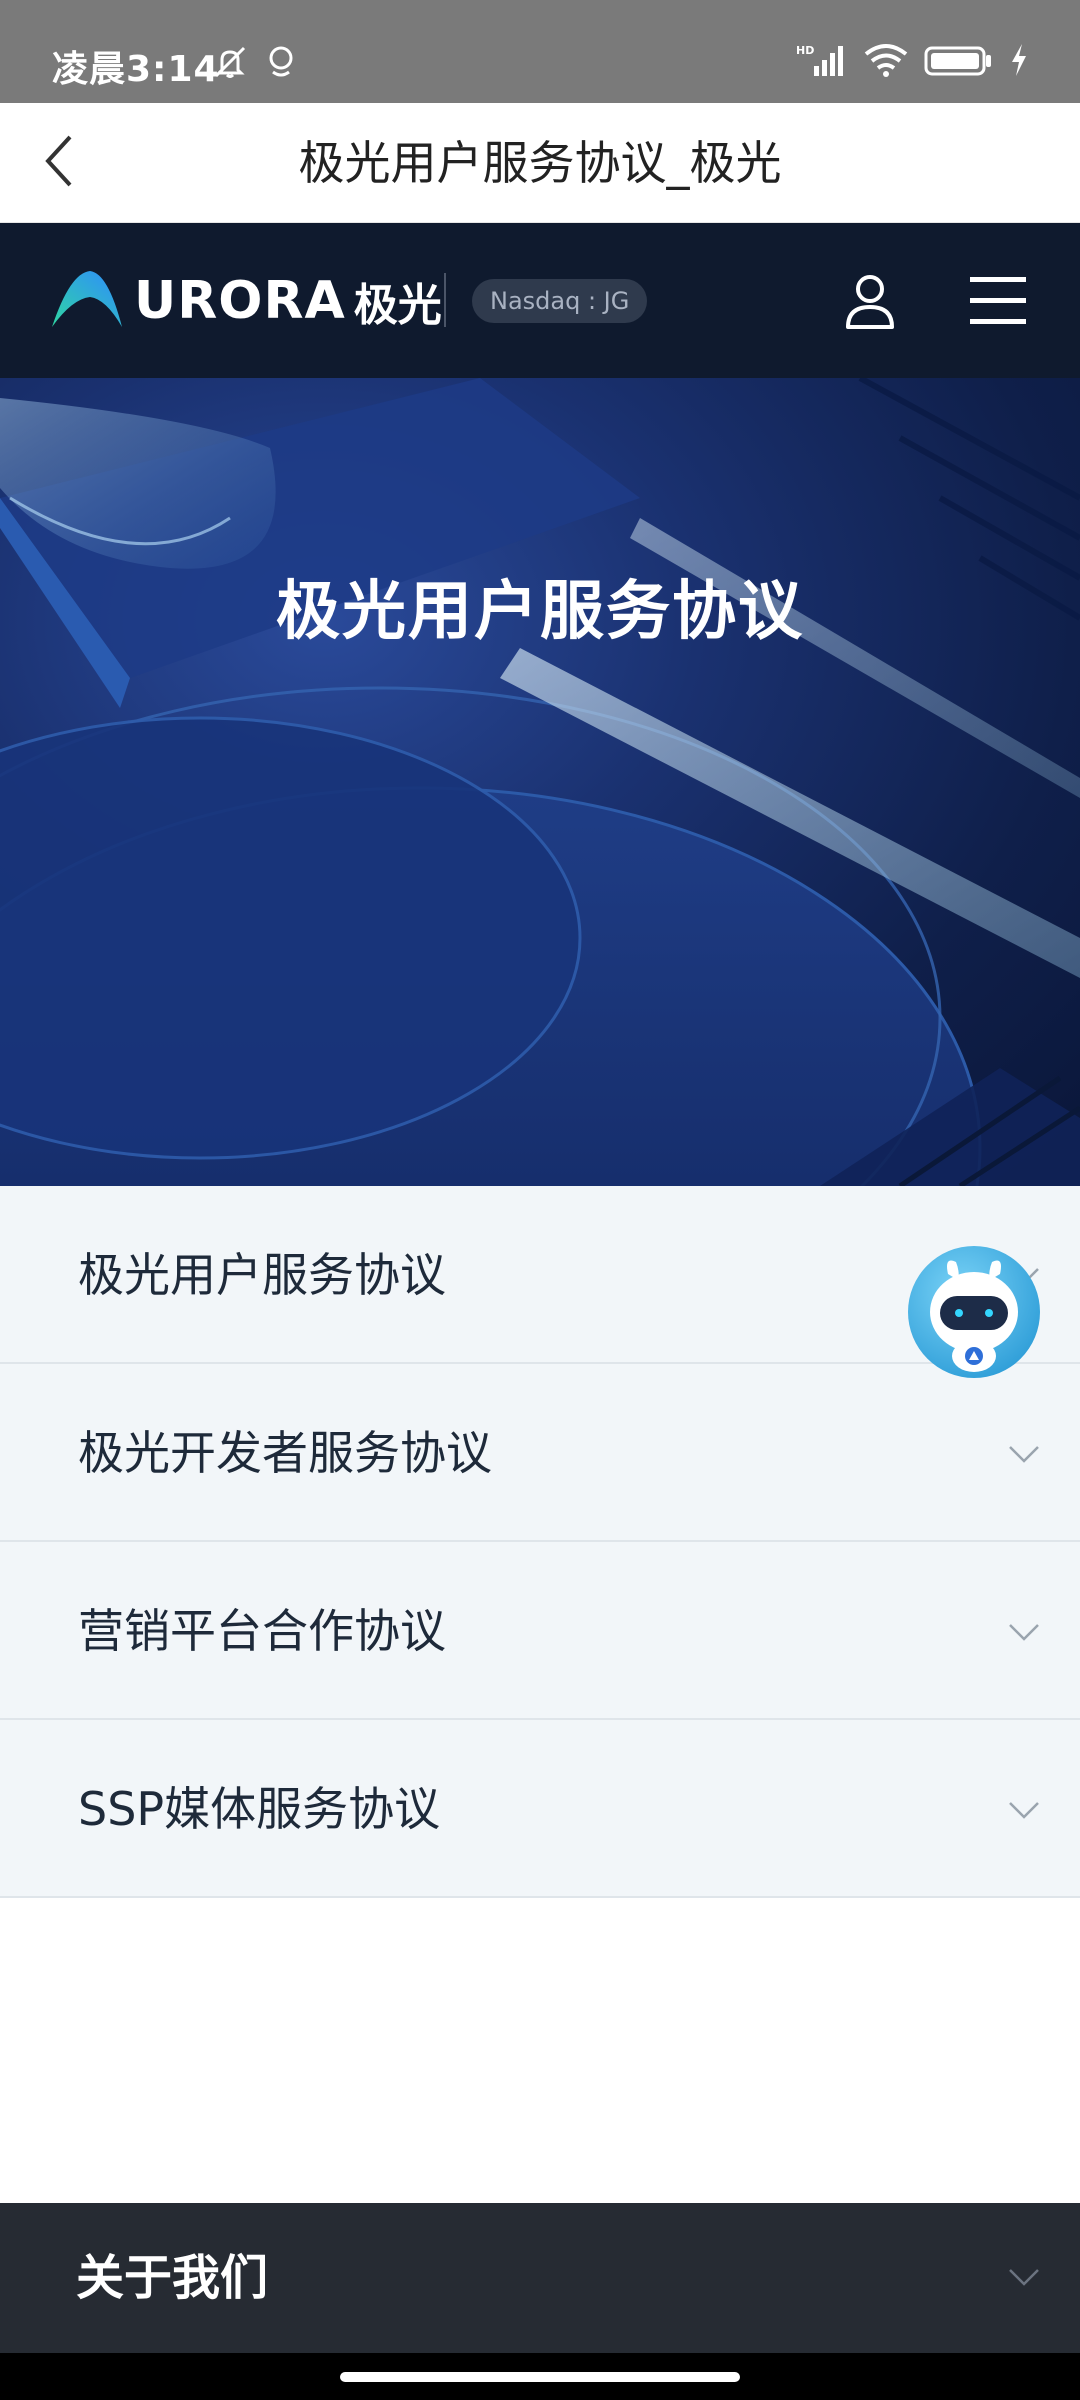 This screenshot has height=2400, width=1080. I want to click on agreement-item-marketing-platform: 营销平台合作协议, so click(540, 1631).